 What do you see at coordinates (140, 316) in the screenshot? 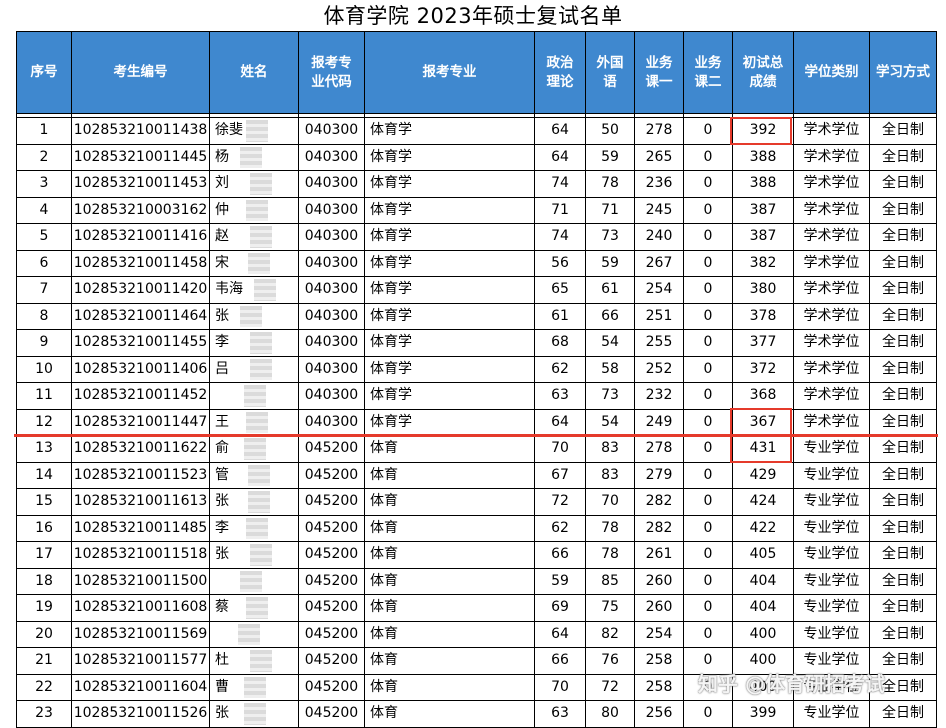
I see `table-cell: 102853210011464` at bounding box center [140, 316].